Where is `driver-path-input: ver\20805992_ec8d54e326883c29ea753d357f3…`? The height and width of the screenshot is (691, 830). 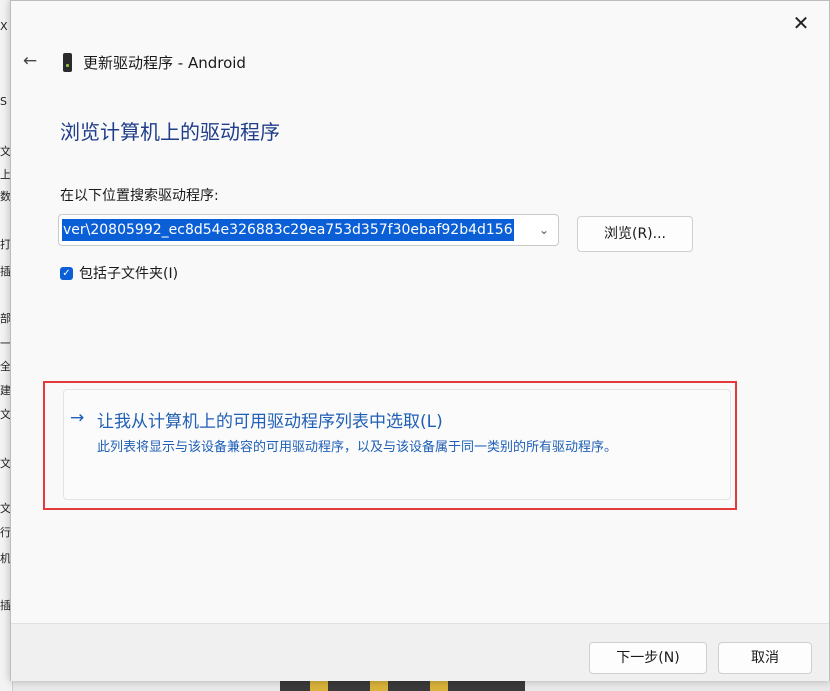
driver-path-input: ver\20805992_ec8d54e326883c29ea753d357f3… is located at coordinates (288, 230).